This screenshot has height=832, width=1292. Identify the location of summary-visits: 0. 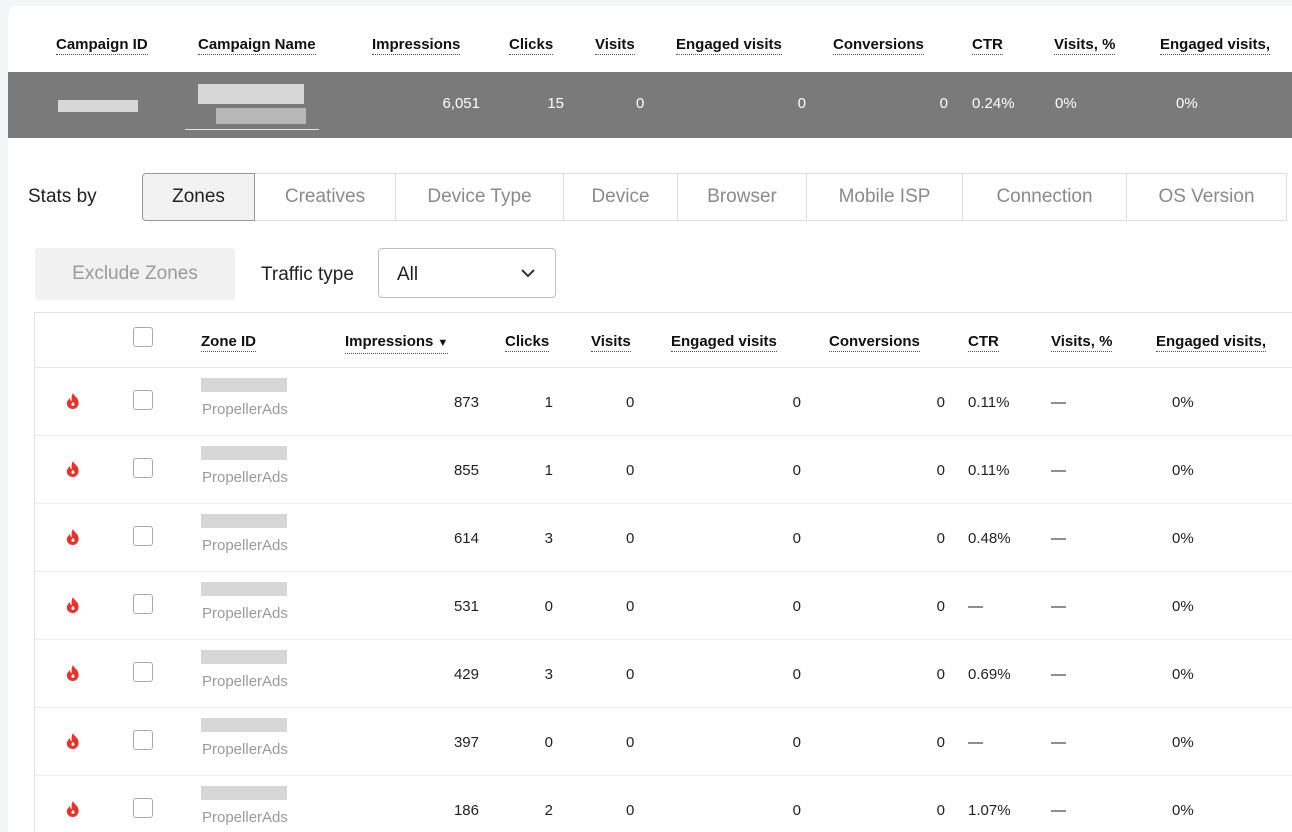
(640, 103).